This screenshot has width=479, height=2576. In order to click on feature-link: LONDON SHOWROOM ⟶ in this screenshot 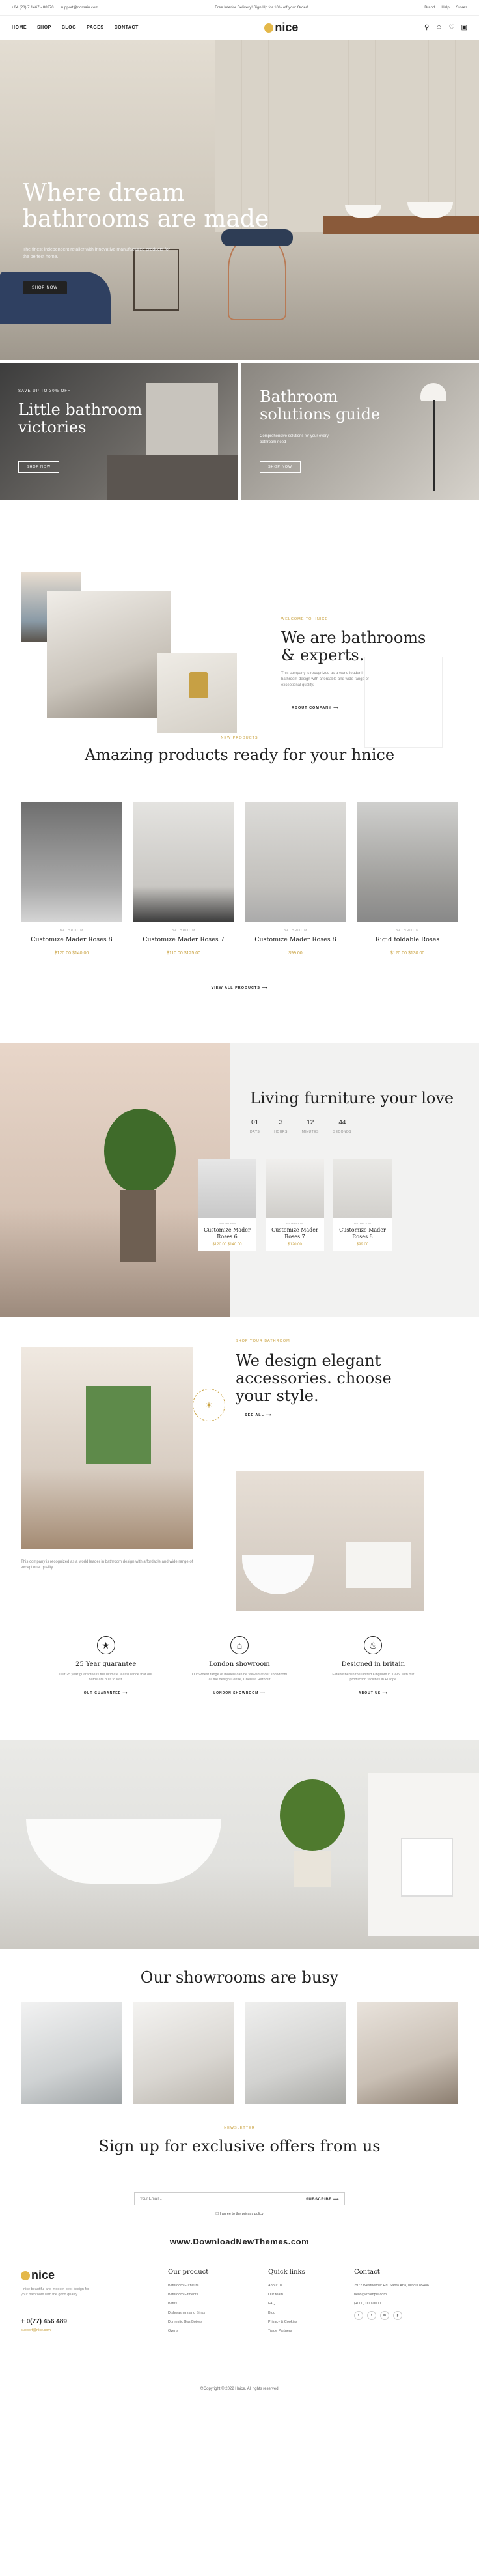, I will do `click(239, 1693)`.